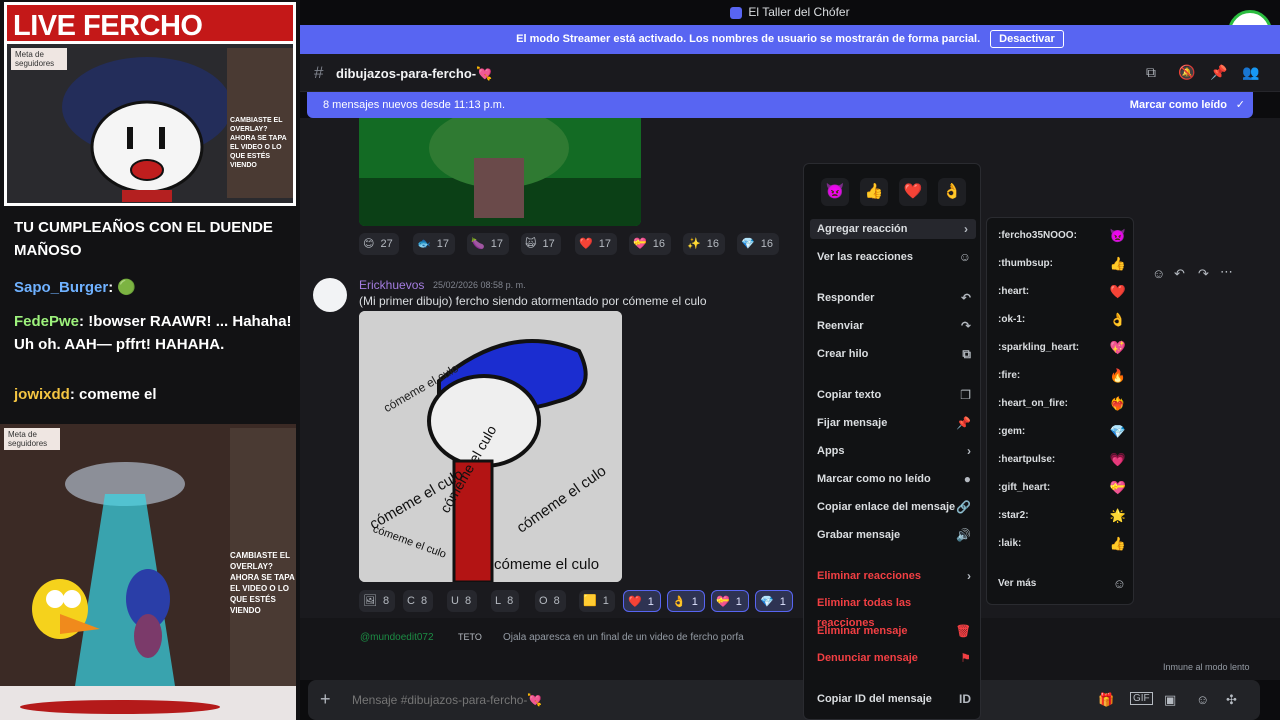  What do you see at coordinates (1186, 72) in the screenshot?
I see `mute-icon: 🔕` at bounding box center [1186, 72].